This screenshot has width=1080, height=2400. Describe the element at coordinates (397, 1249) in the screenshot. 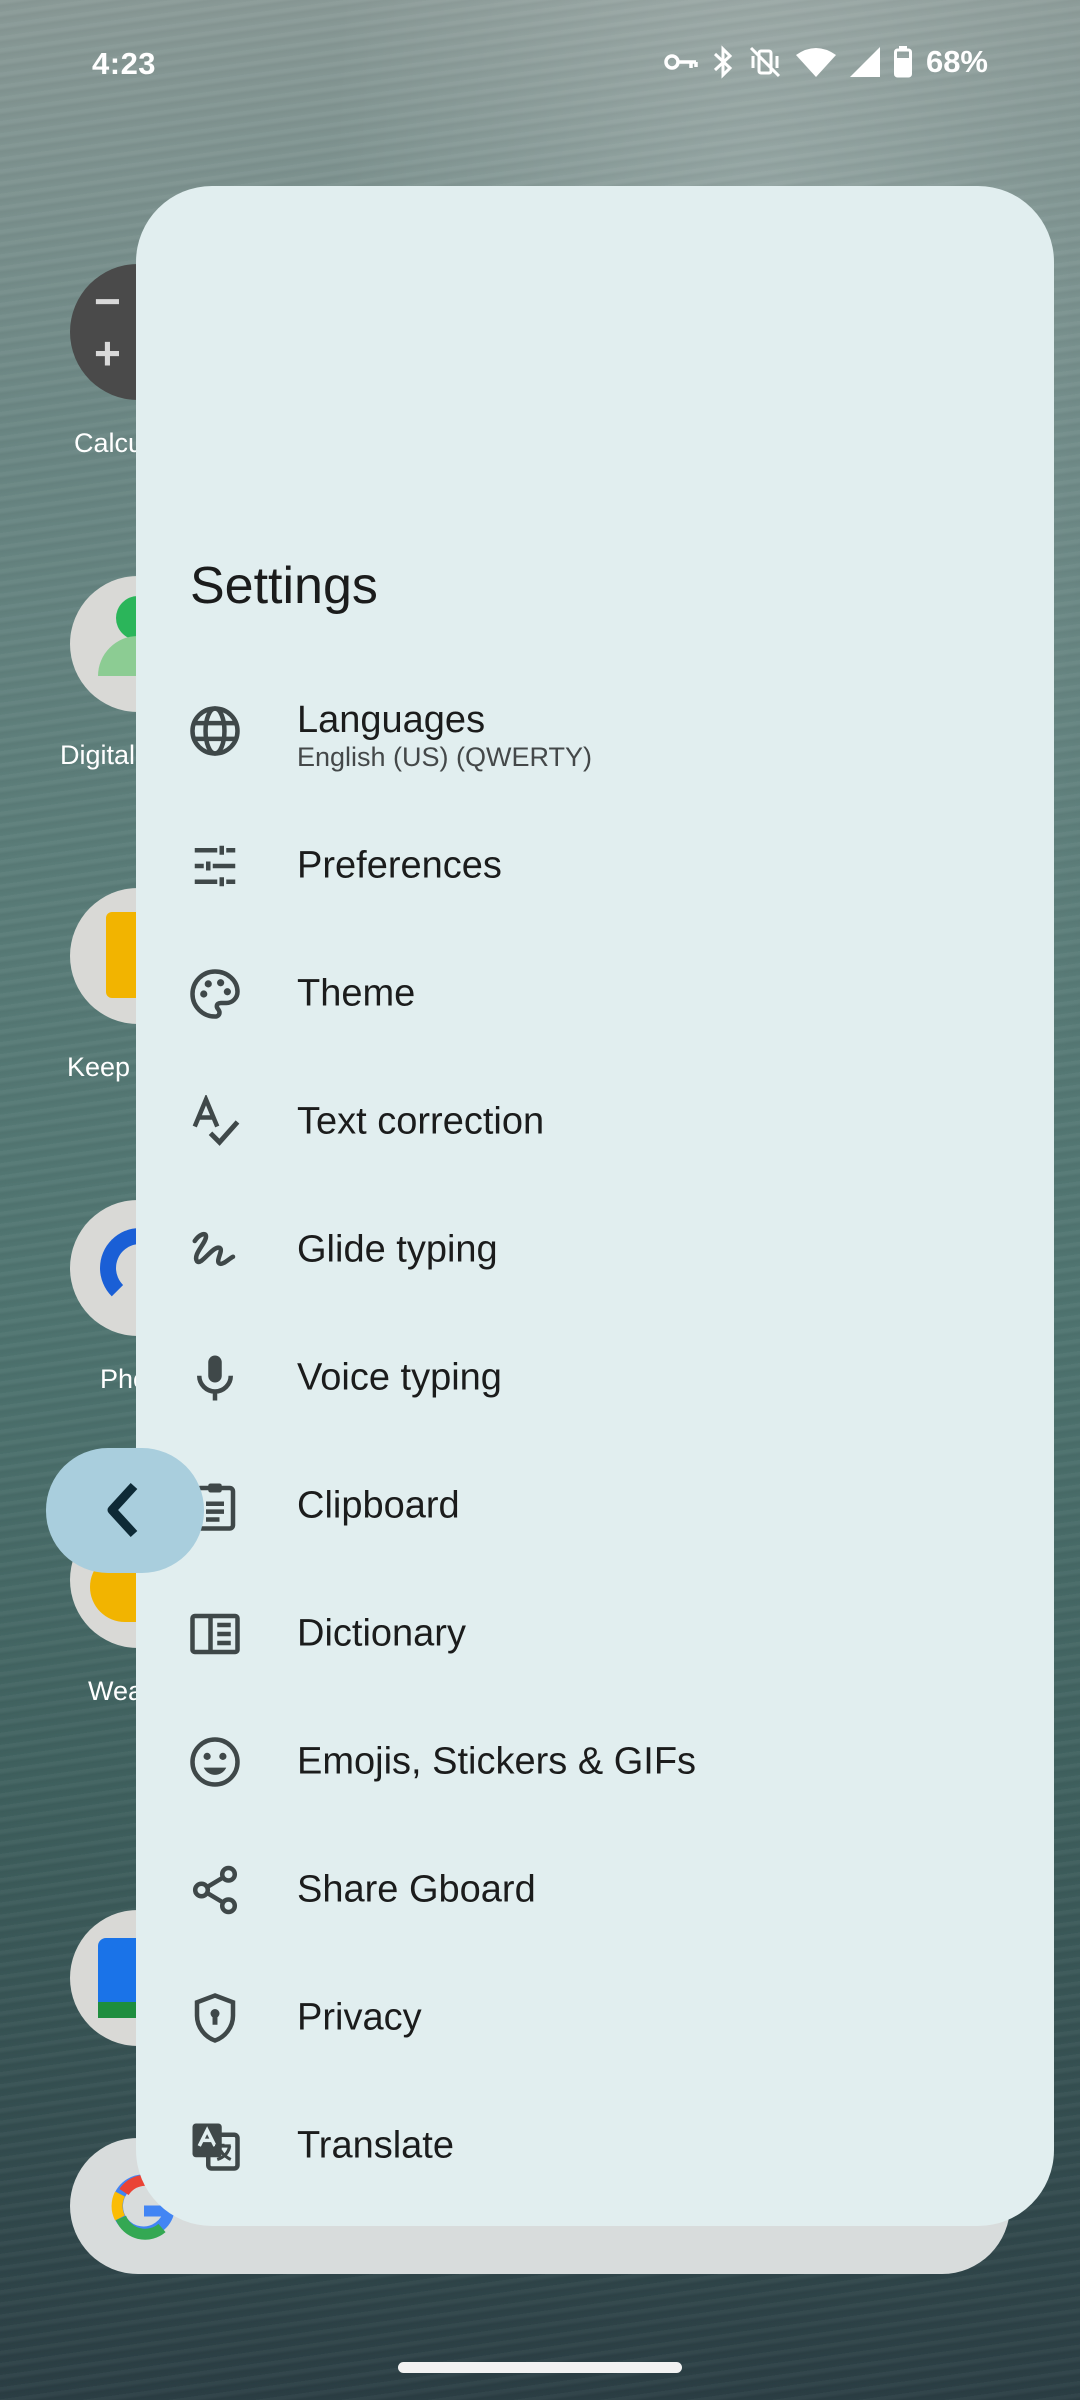

I see `menu-item-label: Glide typing` at that location.